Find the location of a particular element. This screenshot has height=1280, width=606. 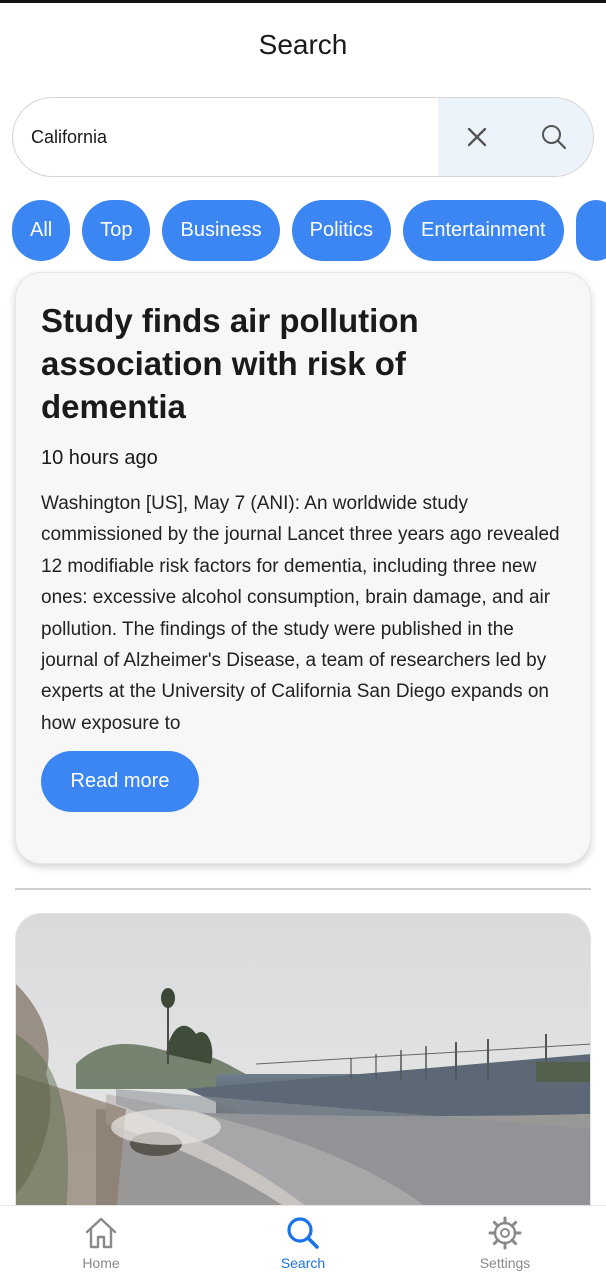

category-chip: Entertainment is located at coordinates (483, 230).